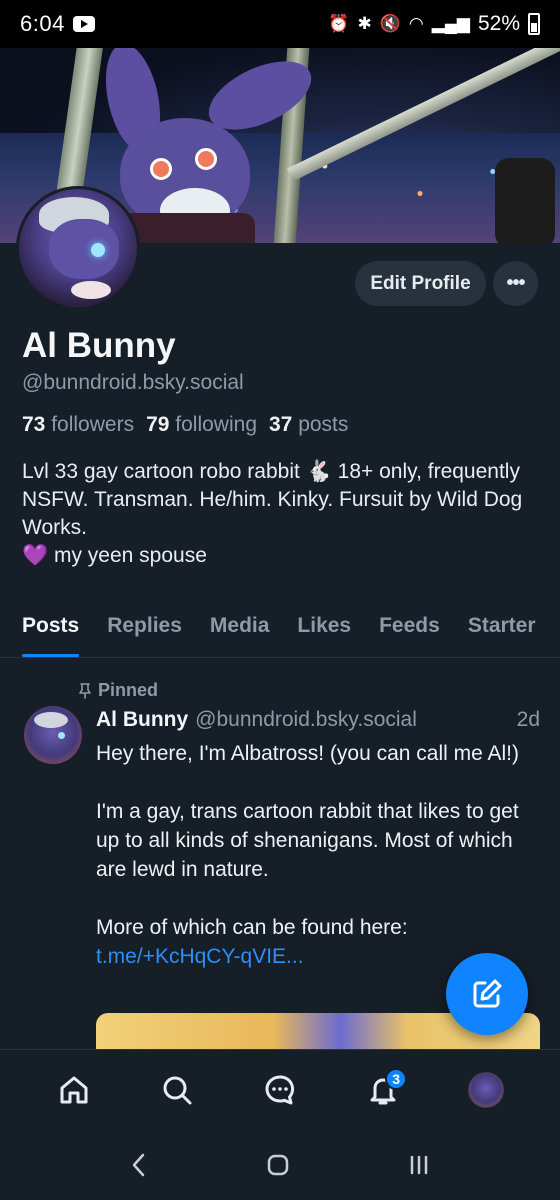 The height and width of the screenshot is (1200, 560). I want to click on nav-profile, so click(486, 1090).